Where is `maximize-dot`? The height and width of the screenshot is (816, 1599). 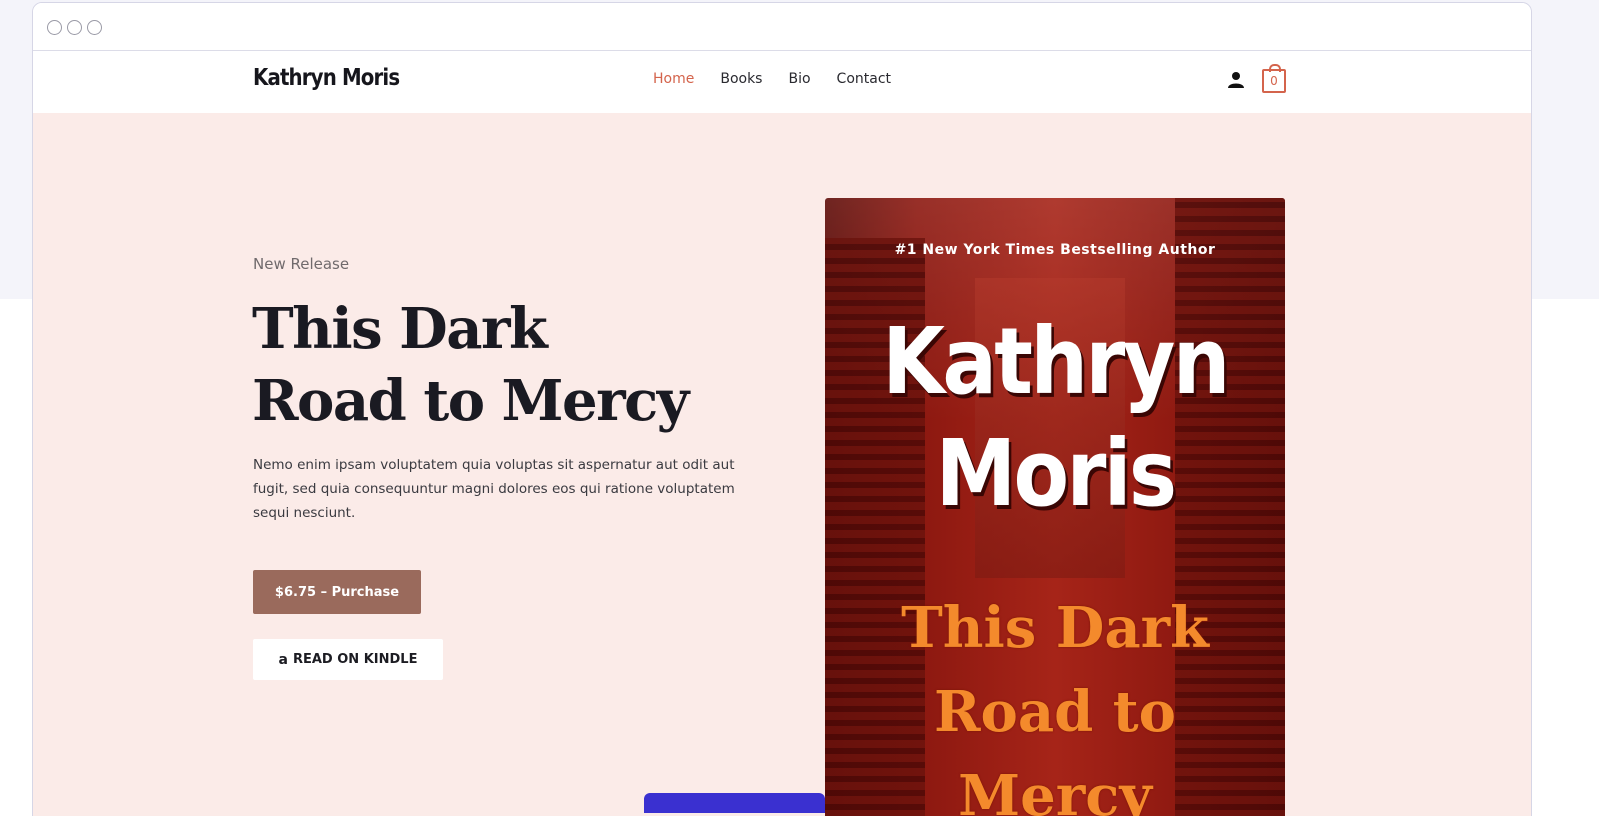
maximize-dot is located at coordinates (94, 27).